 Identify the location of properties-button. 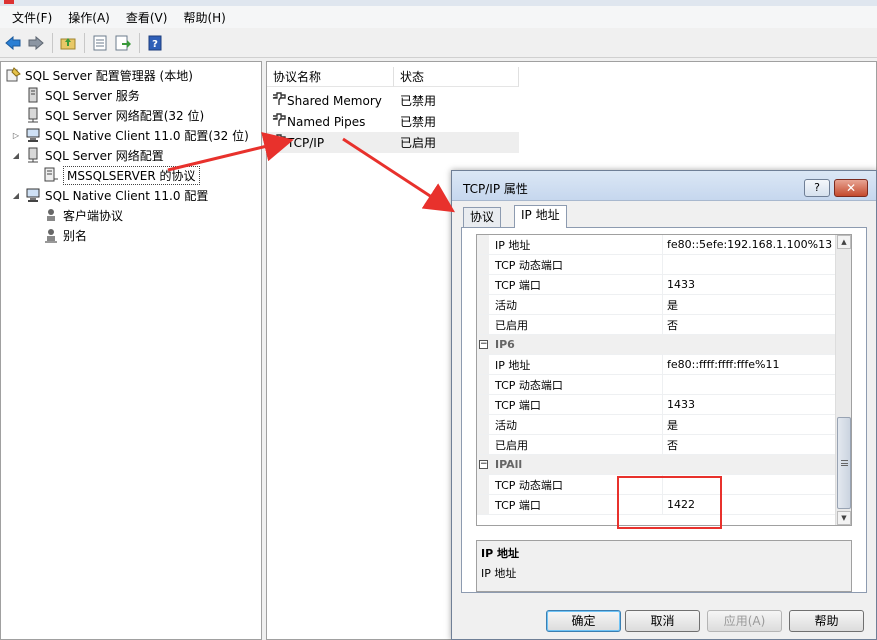
(100, 43).